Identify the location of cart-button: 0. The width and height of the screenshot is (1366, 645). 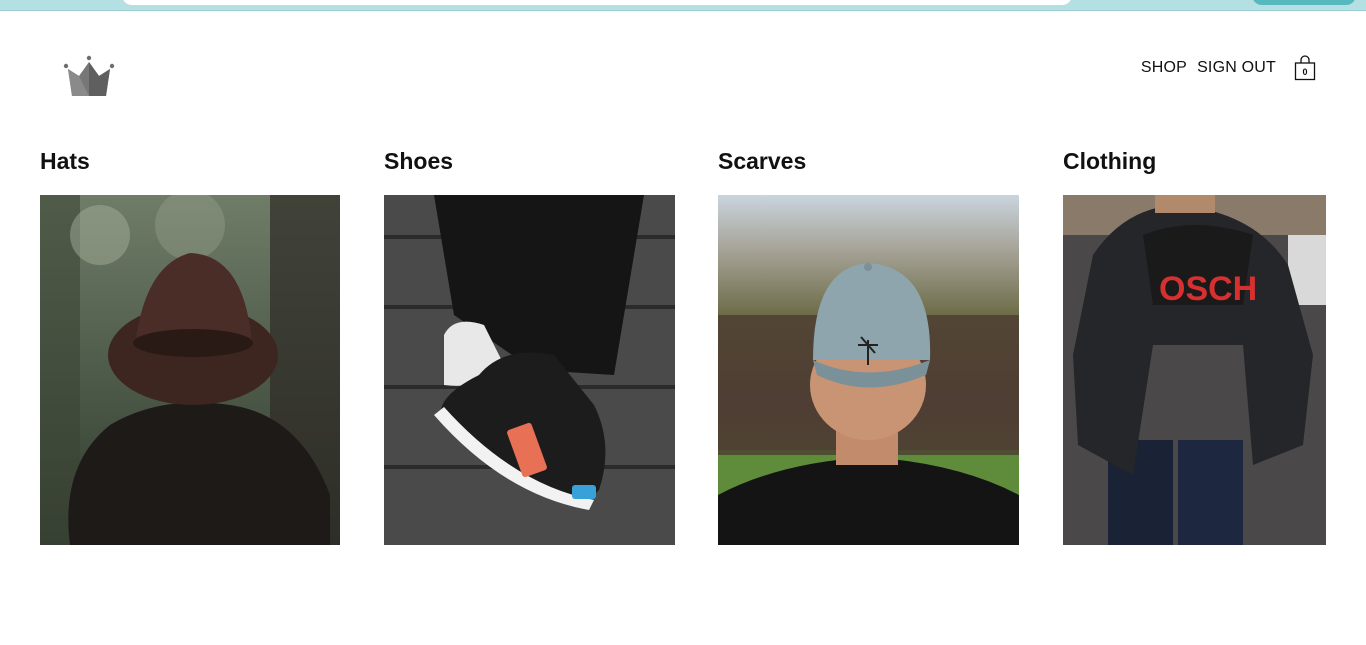
(1305, 68).